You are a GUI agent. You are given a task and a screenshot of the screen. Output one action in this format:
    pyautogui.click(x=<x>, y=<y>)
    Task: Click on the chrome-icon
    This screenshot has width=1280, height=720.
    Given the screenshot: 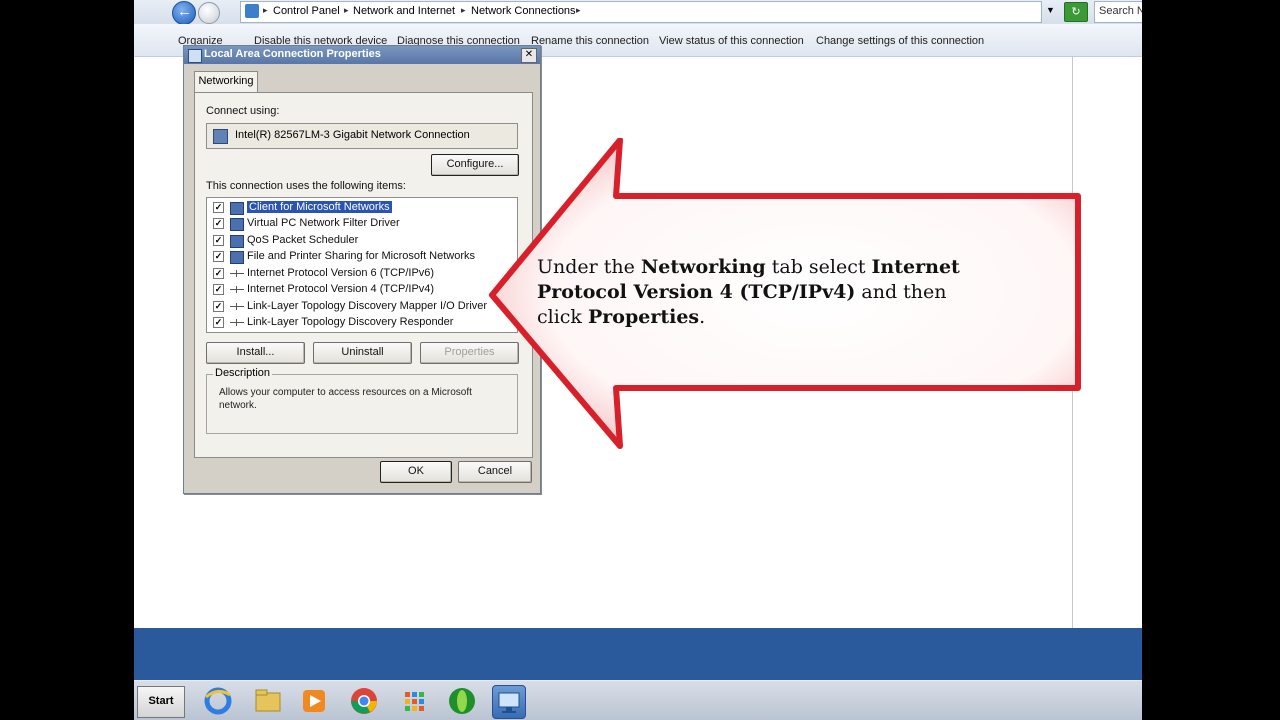 What is the action you would take?
    pyautogui.click(x=364, y=701)
    